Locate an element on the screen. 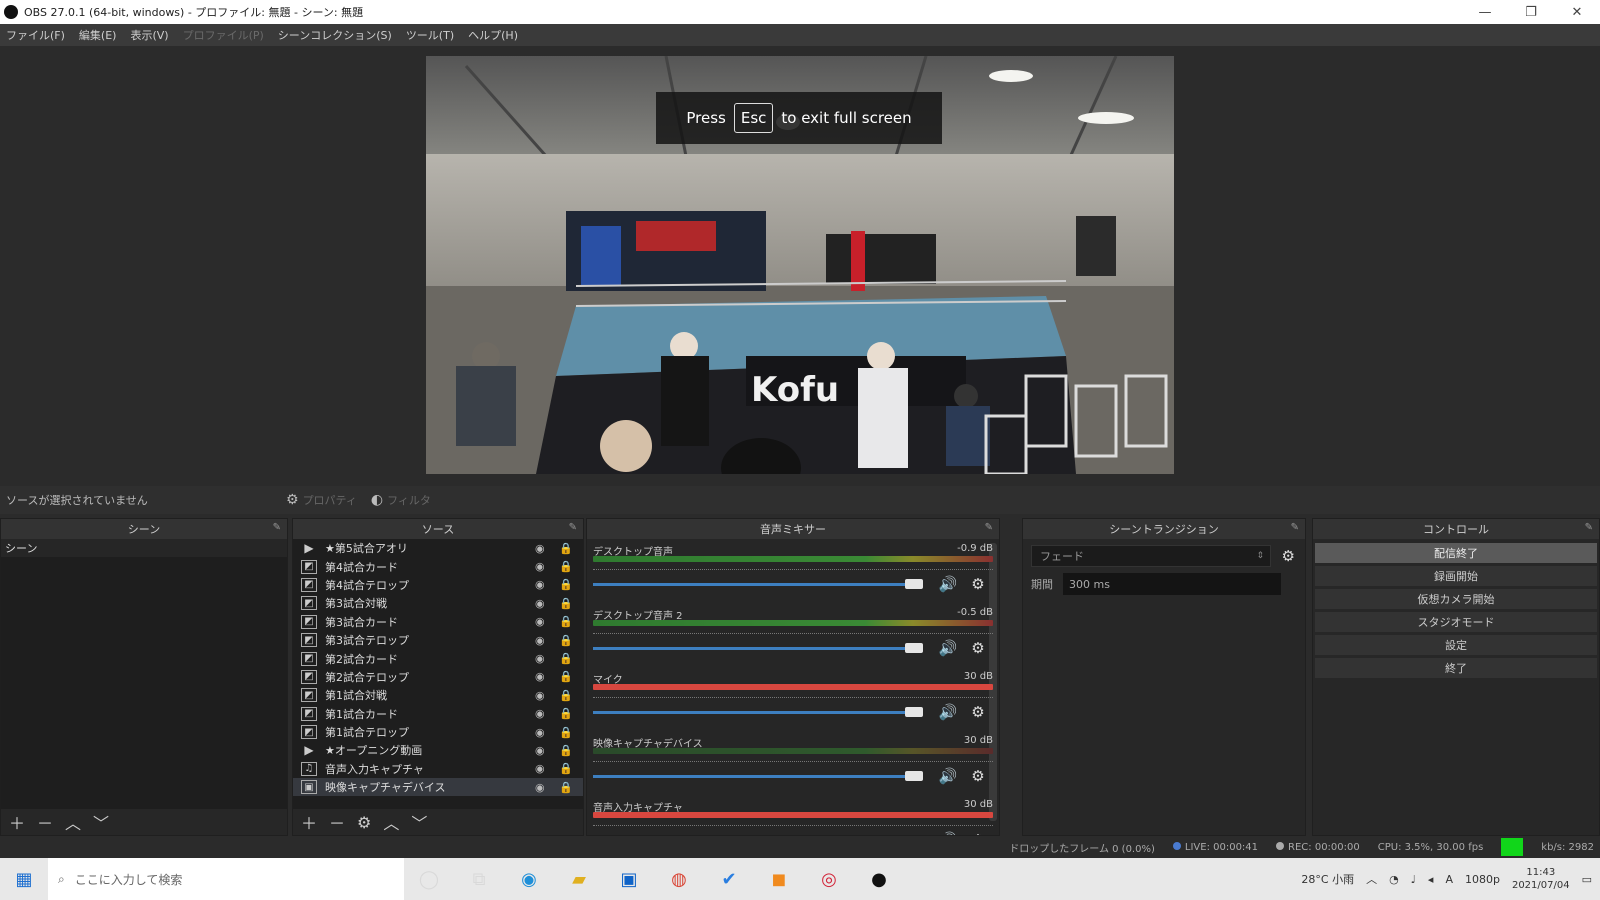 This screenshot has width=1600, height=900. menu-help: ヘルプ(H) is located at coordinates (493, 35).